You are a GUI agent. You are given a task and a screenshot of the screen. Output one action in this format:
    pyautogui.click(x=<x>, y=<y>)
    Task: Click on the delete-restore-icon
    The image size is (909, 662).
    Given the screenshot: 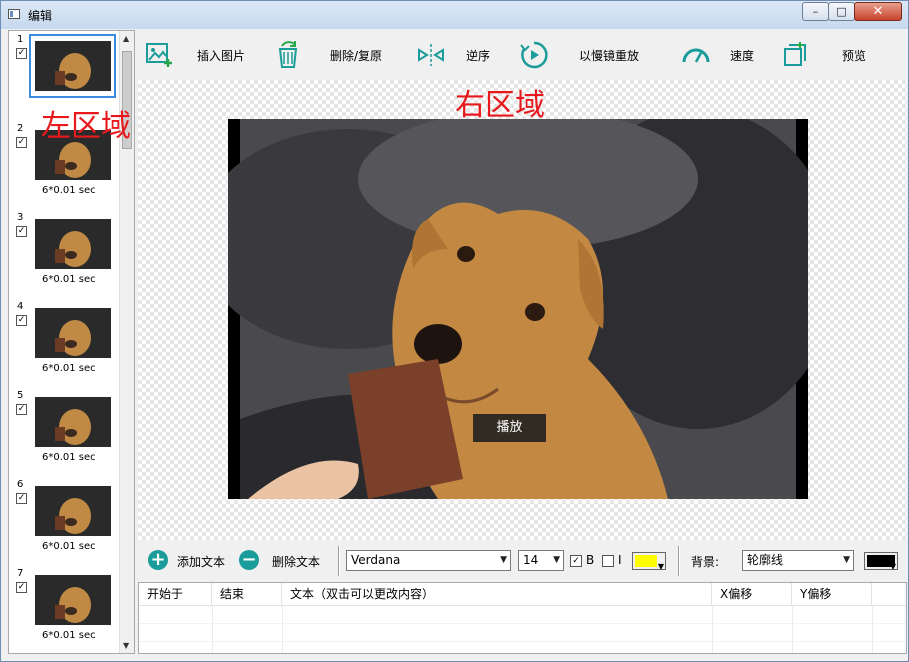 What is the action you would take?
    pyautogui.click(x=288, y=55)
    